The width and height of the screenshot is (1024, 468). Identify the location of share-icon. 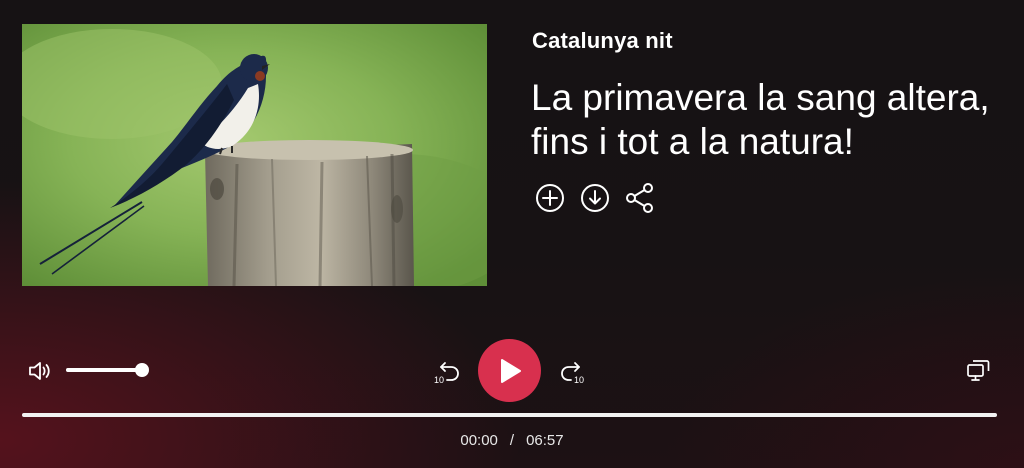
(639, 198).